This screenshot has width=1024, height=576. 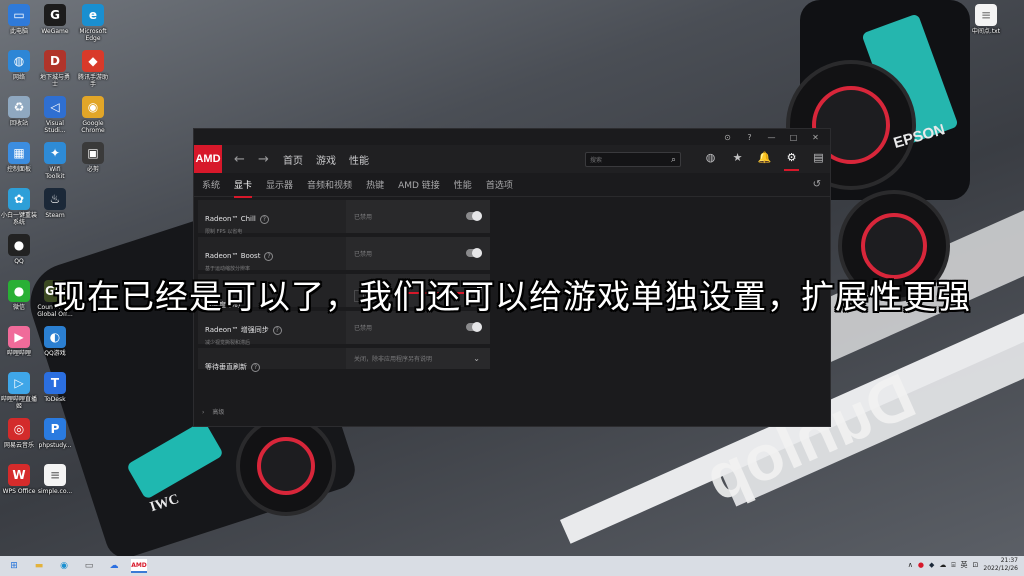 I want to click on desktop-icon: e Microsoft Edge, so click(x=93, y=23).